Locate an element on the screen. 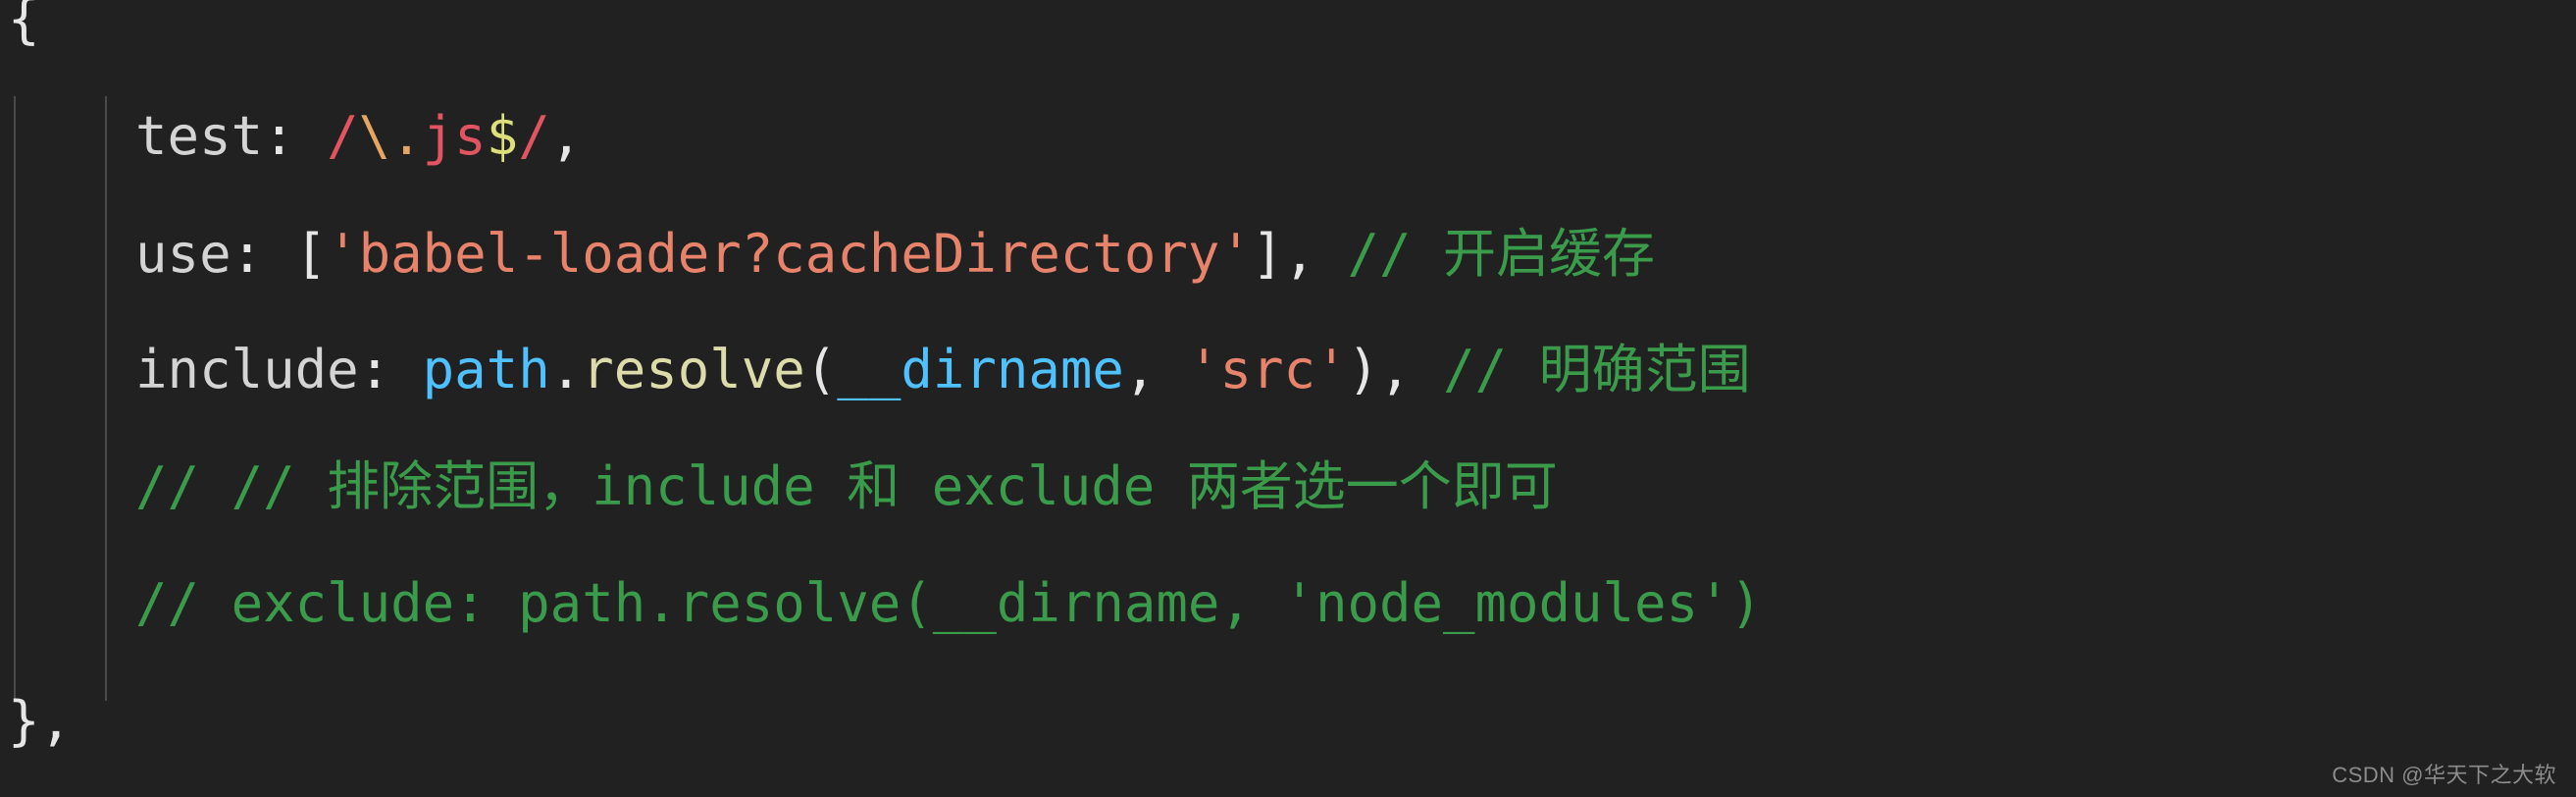 The image size is (2576, 797). line-test: test: /\.js$/, is located at coordinates (291, 136).